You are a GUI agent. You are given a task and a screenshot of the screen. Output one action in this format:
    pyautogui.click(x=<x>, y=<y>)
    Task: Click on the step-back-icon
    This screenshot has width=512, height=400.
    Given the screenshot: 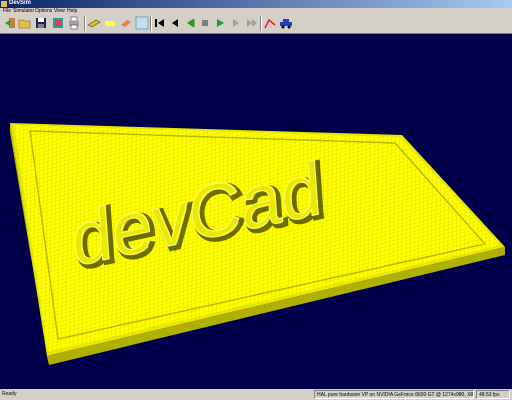 What is the action you would take?
    pyautogui.click(x=175, y=23)
    